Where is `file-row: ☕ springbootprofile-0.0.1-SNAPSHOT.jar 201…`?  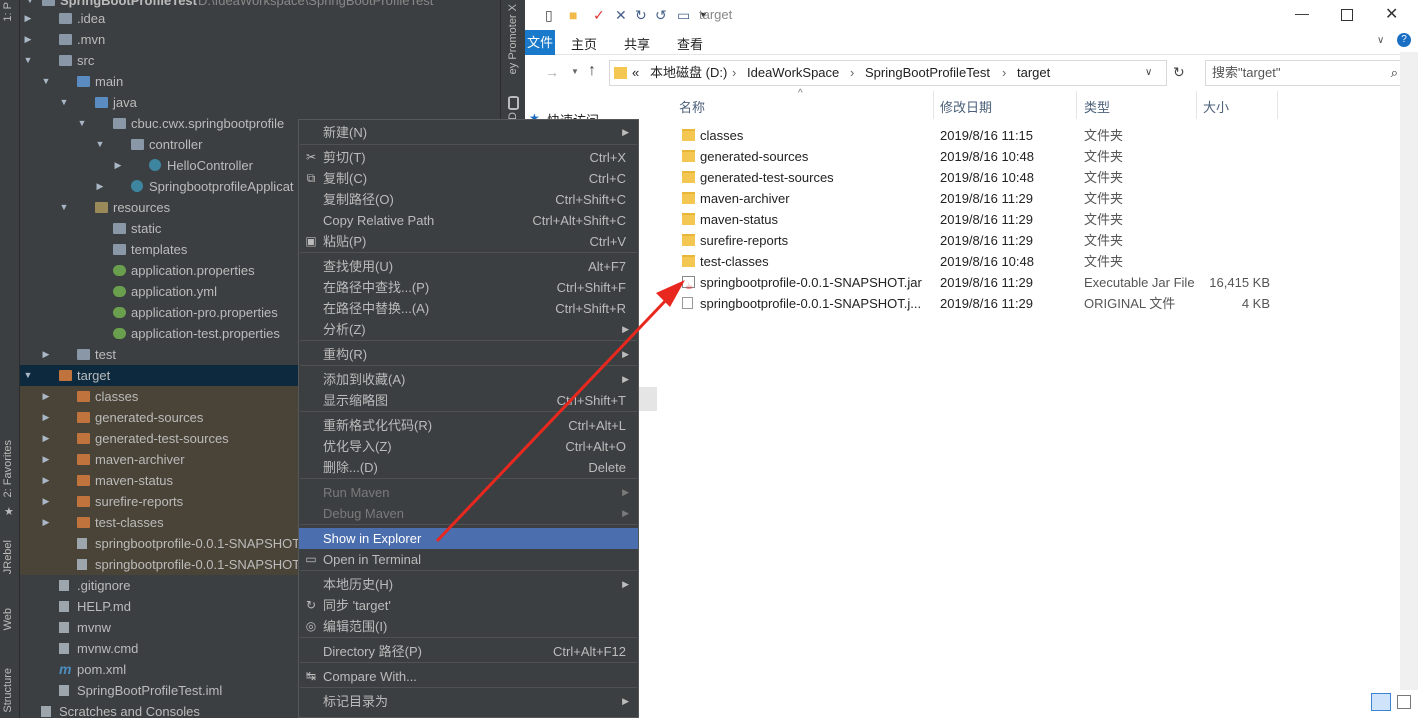
file-row: ☕ springbootprofile-0.0.1-SNAPSHOT.jar 201… is located at coordinates (985, 282).